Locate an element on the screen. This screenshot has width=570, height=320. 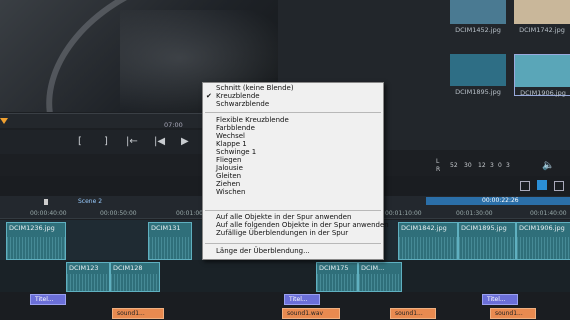
media-item: DCIM1452.jpg is located at coordinates (478, 17).